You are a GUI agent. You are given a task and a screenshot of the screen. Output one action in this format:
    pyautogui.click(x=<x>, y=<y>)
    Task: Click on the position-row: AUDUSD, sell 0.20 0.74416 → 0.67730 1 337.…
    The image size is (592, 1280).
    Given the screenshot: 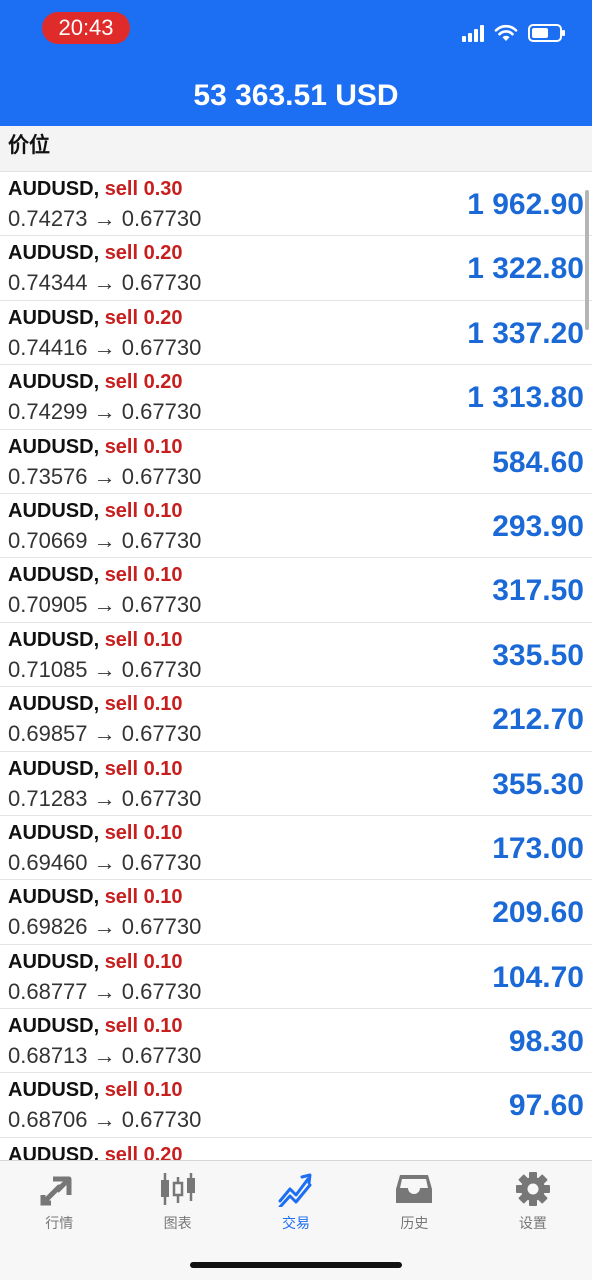 What is the action you would take?
    pyautogui.click(x=296, y=333)
    